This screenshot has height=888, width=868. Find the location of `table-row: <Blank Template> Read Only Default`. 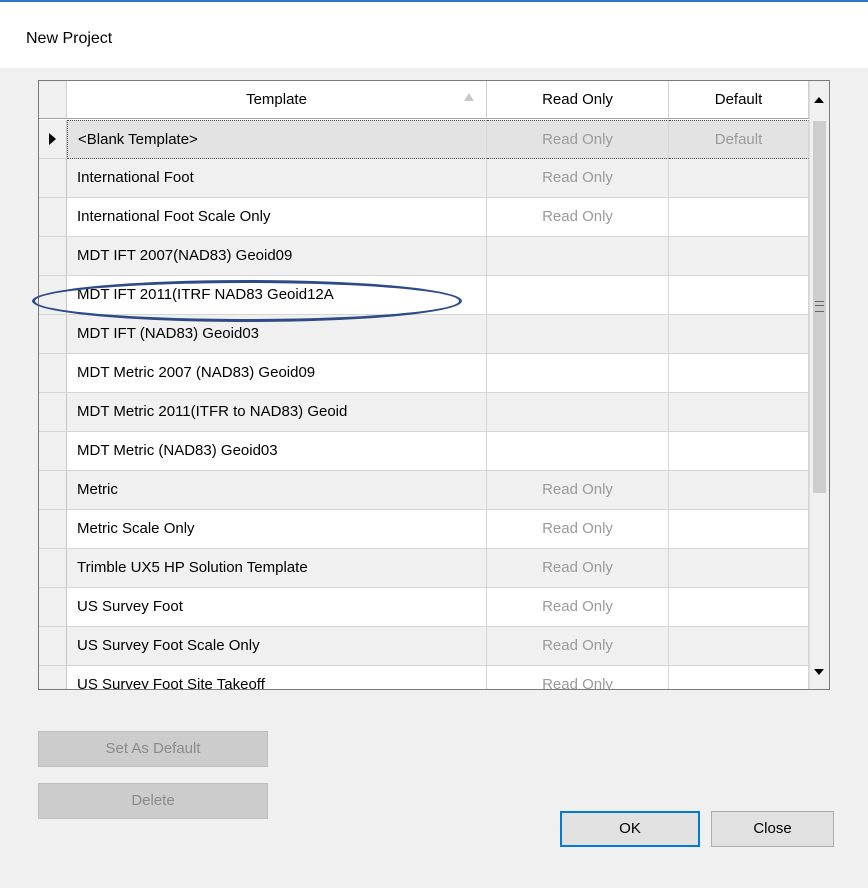

table-row: <Blank Template> Read Only Default is located at coordinates (424, 139).